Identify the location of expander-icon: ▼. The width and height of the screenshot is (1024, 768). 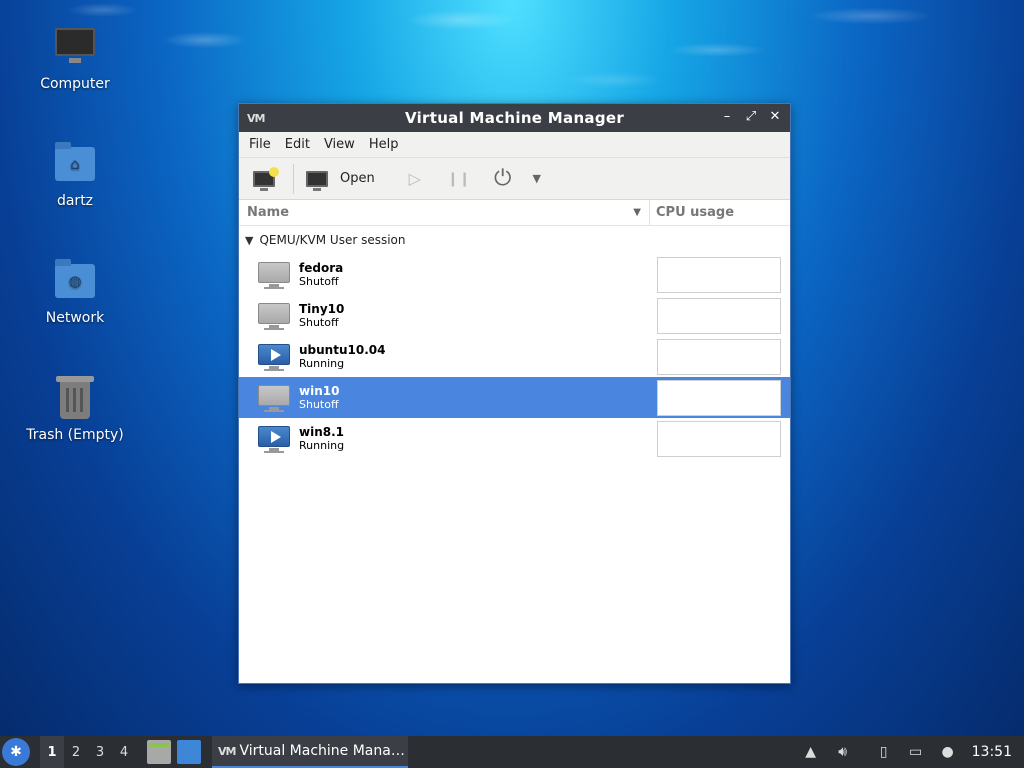
(249, 240).